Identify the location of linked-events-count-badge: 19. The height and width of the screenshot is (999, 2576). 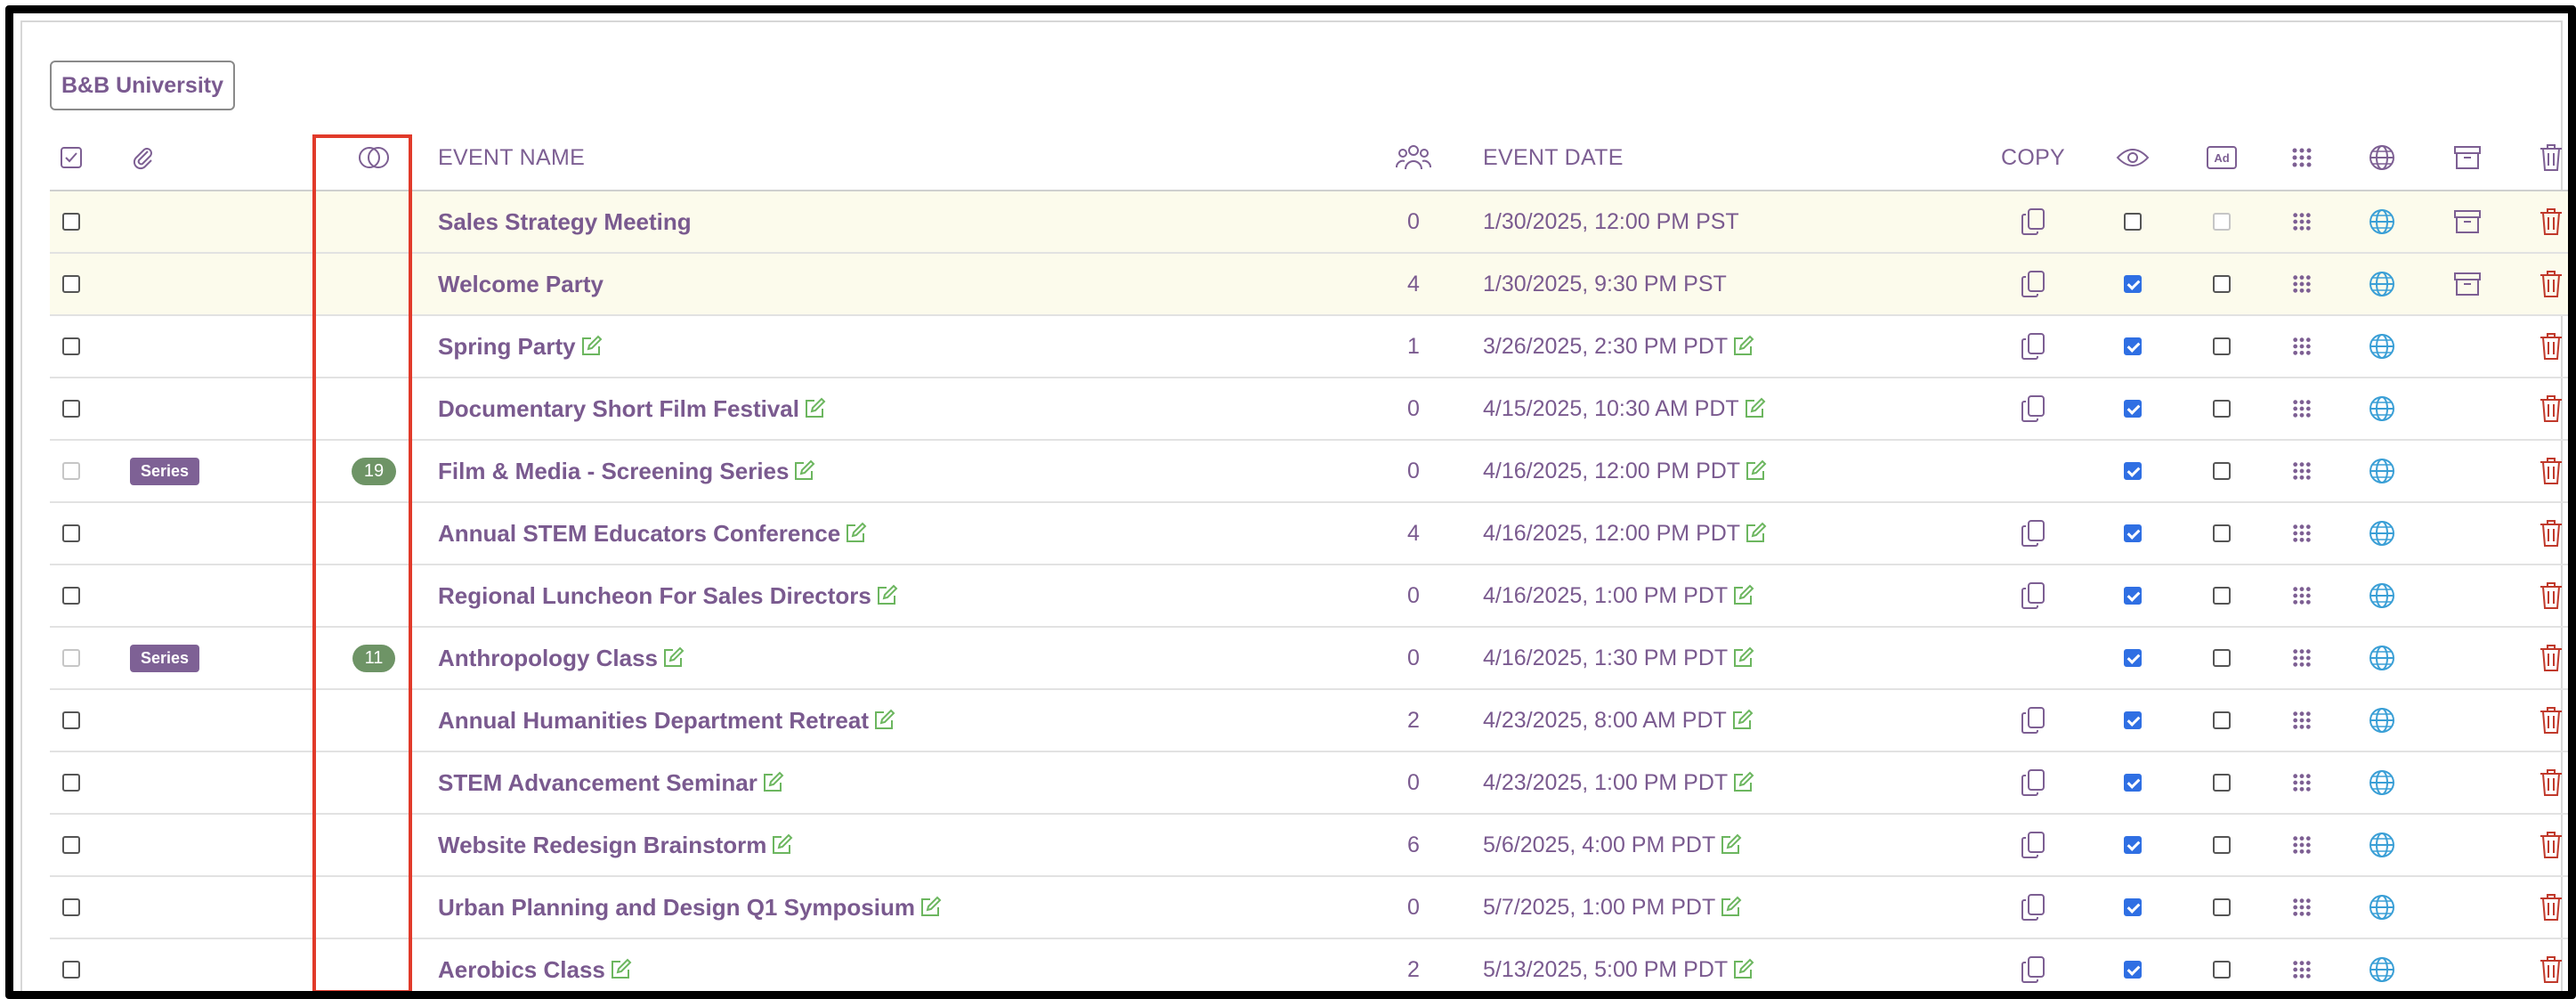
(374, 471).